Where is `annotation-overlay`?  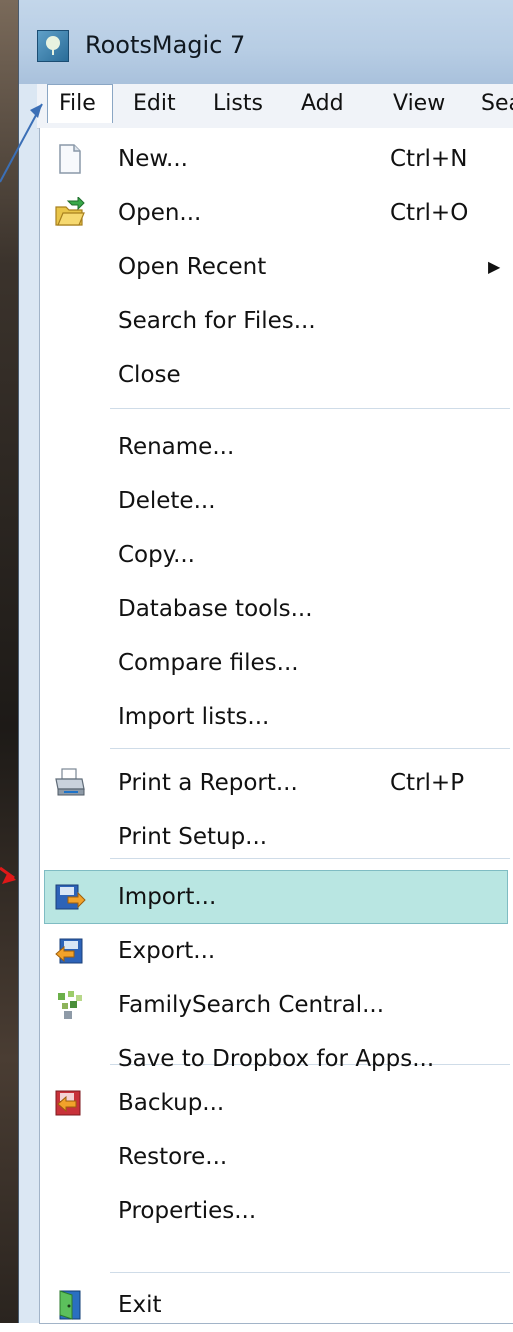
annotation-overlay is located at coordinates (21, 493).